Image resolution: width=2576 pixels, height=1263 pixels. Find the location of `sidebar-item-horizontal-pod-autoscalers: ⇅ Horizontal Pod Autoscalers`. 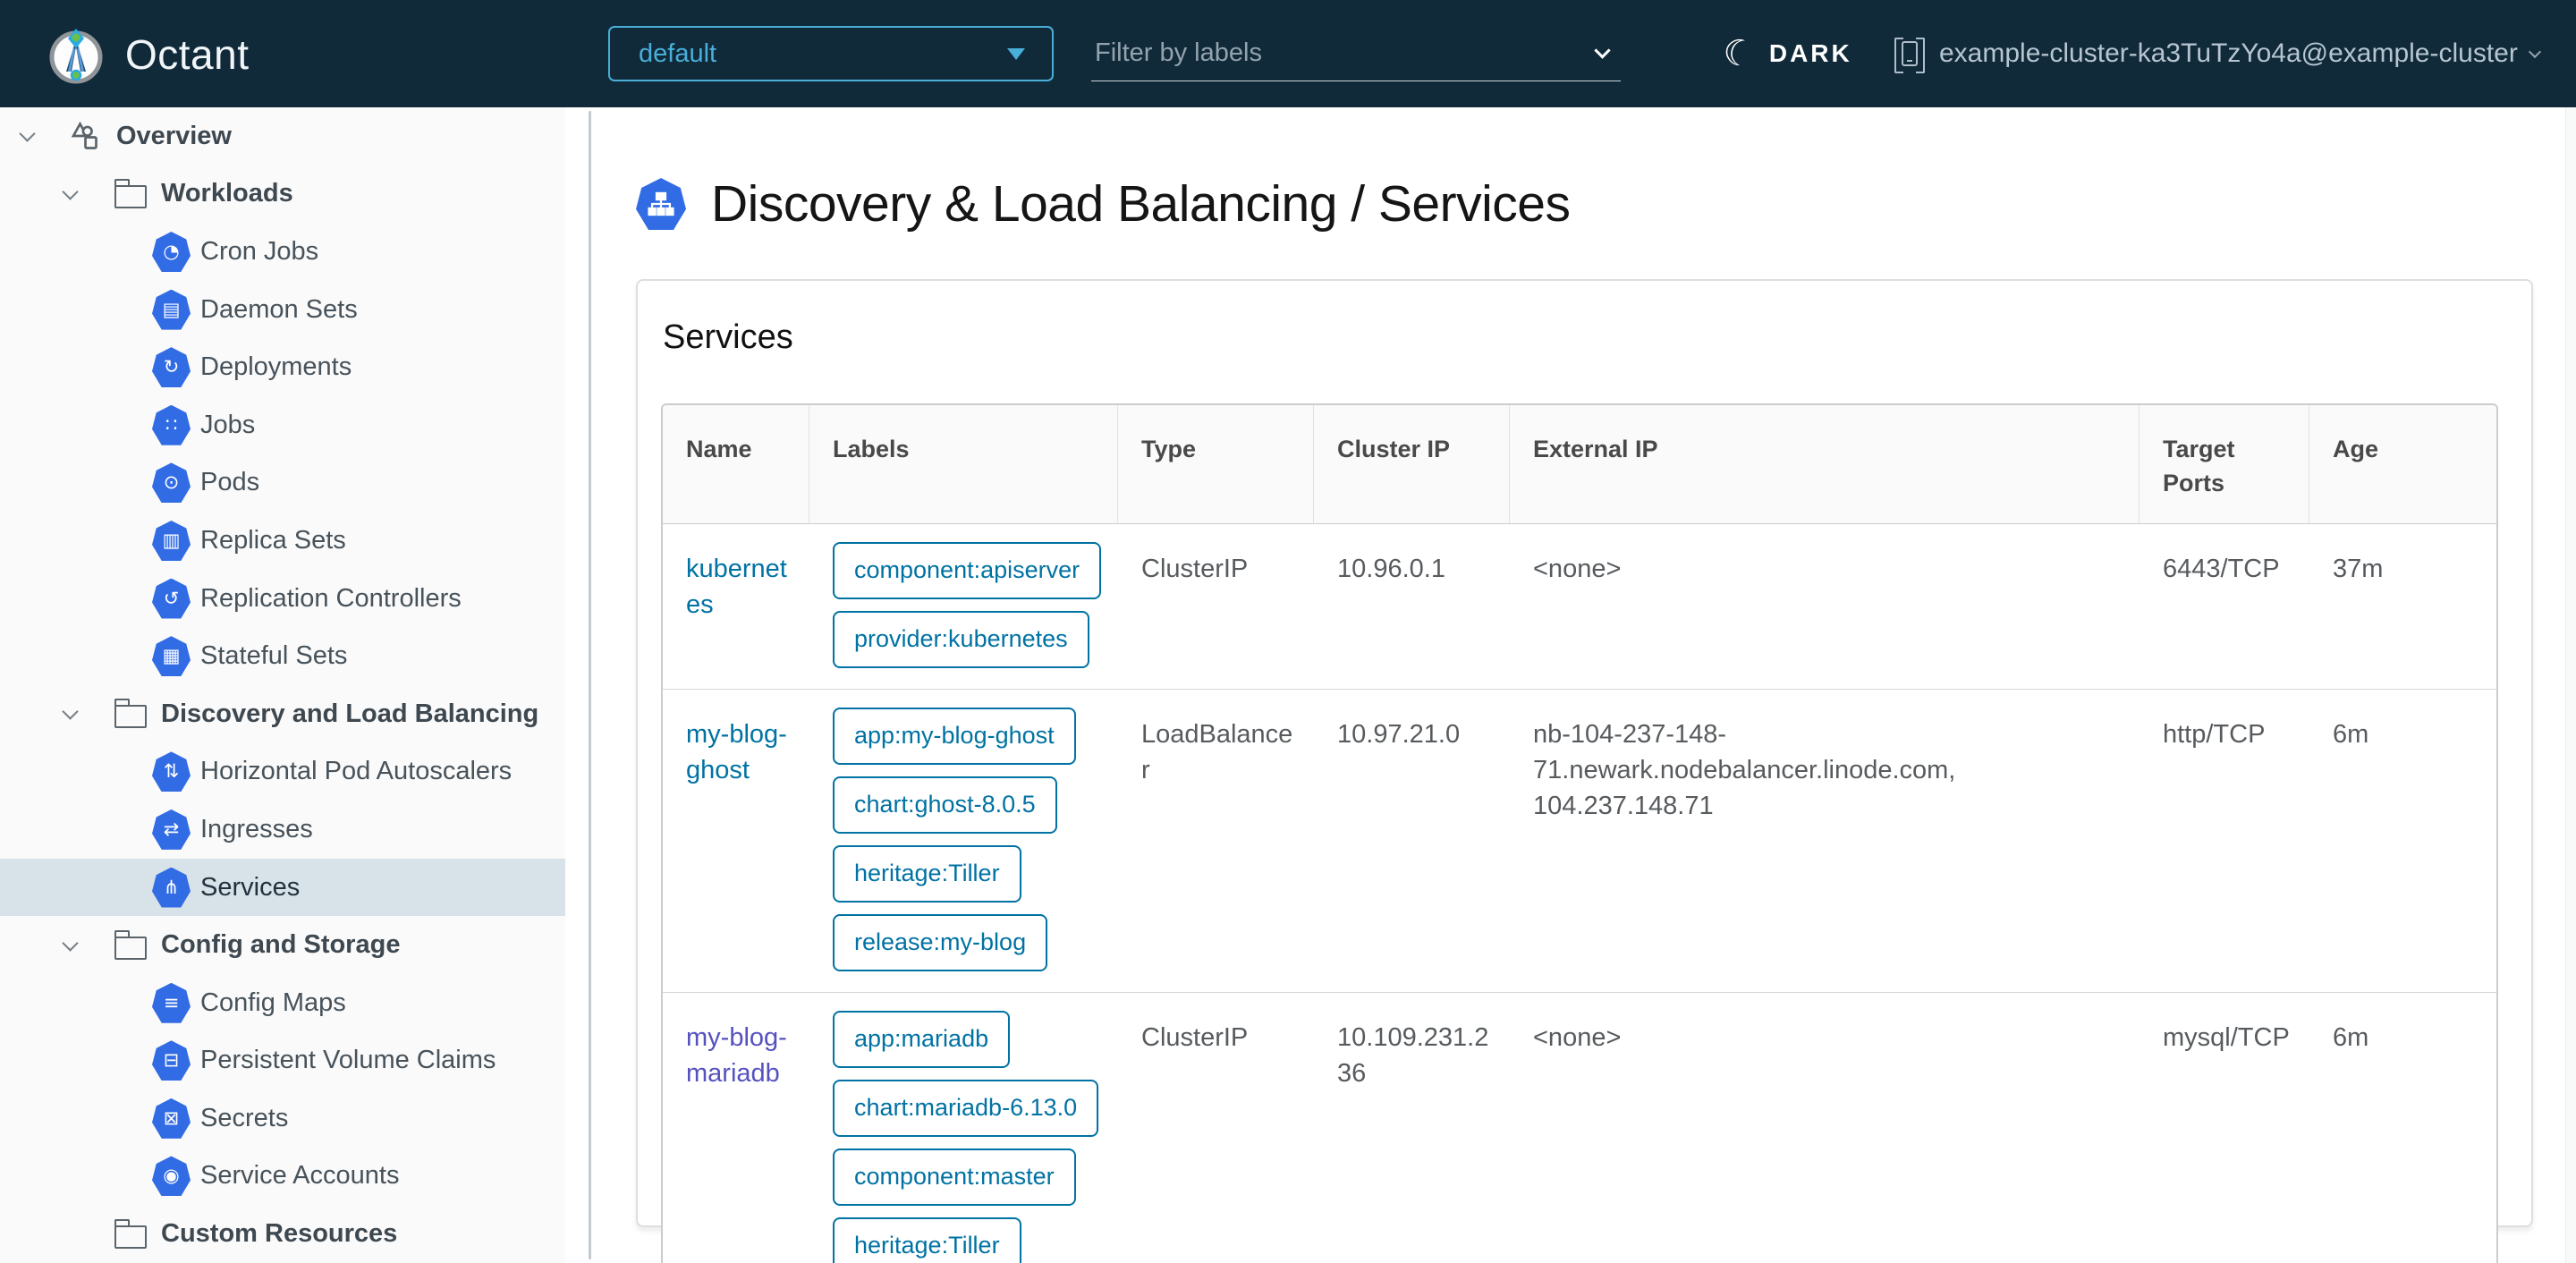

sidebar-item-horizontal-pod-autoscalers: ⇅ Horizontal Pod Autoscalers is located at coordinates (282, 772).